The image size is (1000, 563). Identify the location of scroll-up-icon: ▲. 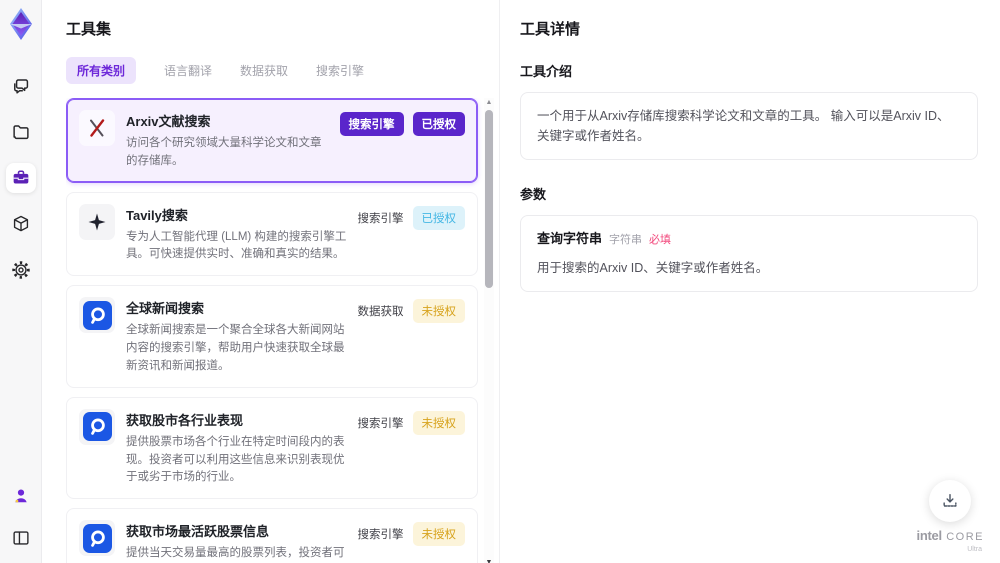
(489, 103).